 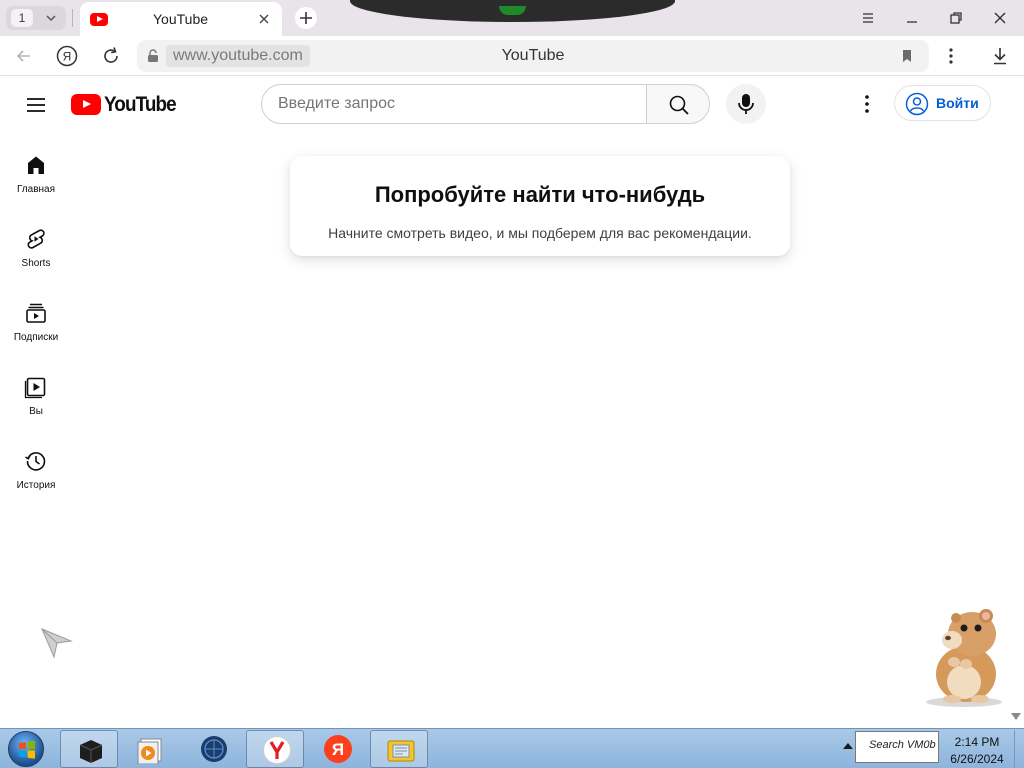 What do you see at coordinates (977, 742) in the screenshot?
I see `clock-time: 2:14 PM` at bounding box center [977, 742].